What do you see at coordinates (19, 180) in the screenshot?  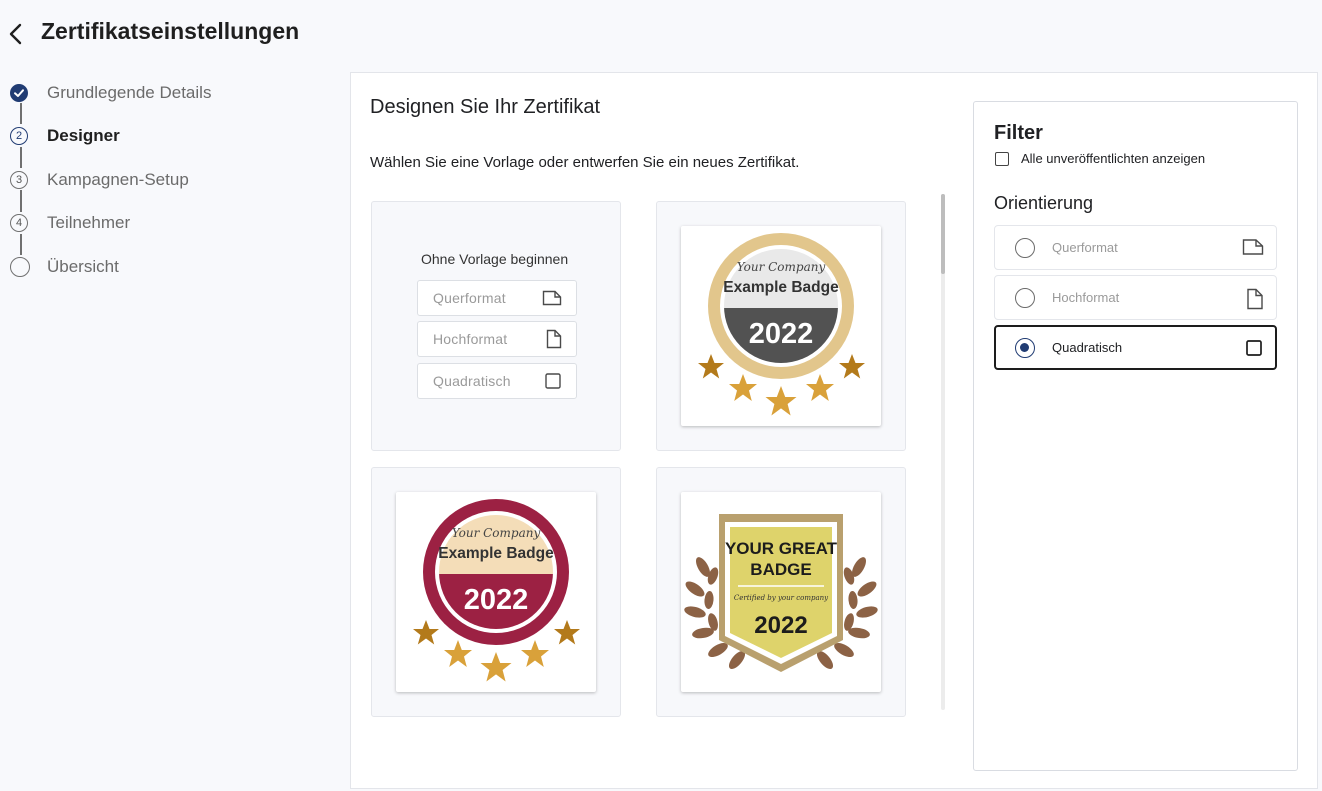 I see `step-number: 3` at bounding box center [19, 180].